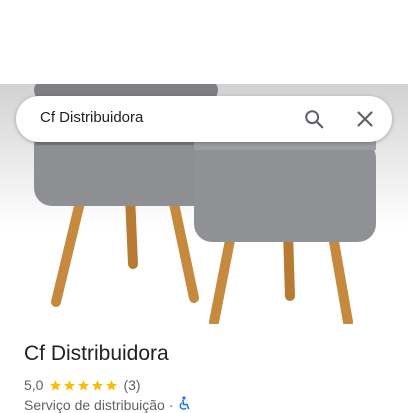  What do you see at coordinates (131, 385) in the screenshot?
I see `review-count: (3)` at bounding box center [131, 385].